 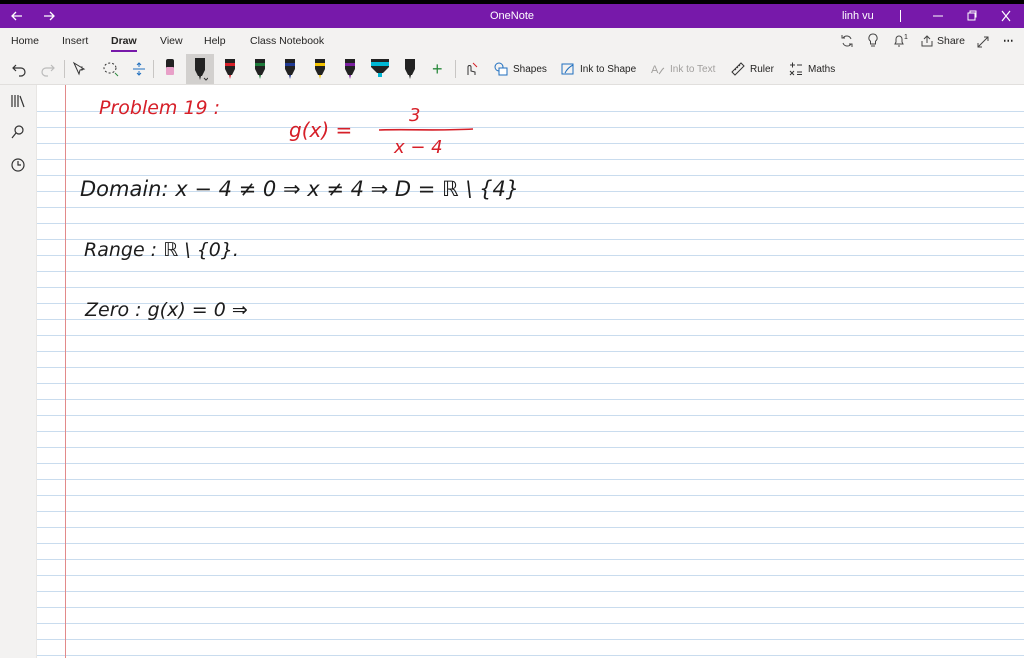 I want to click on redo-button, so click(x=48, y=69).